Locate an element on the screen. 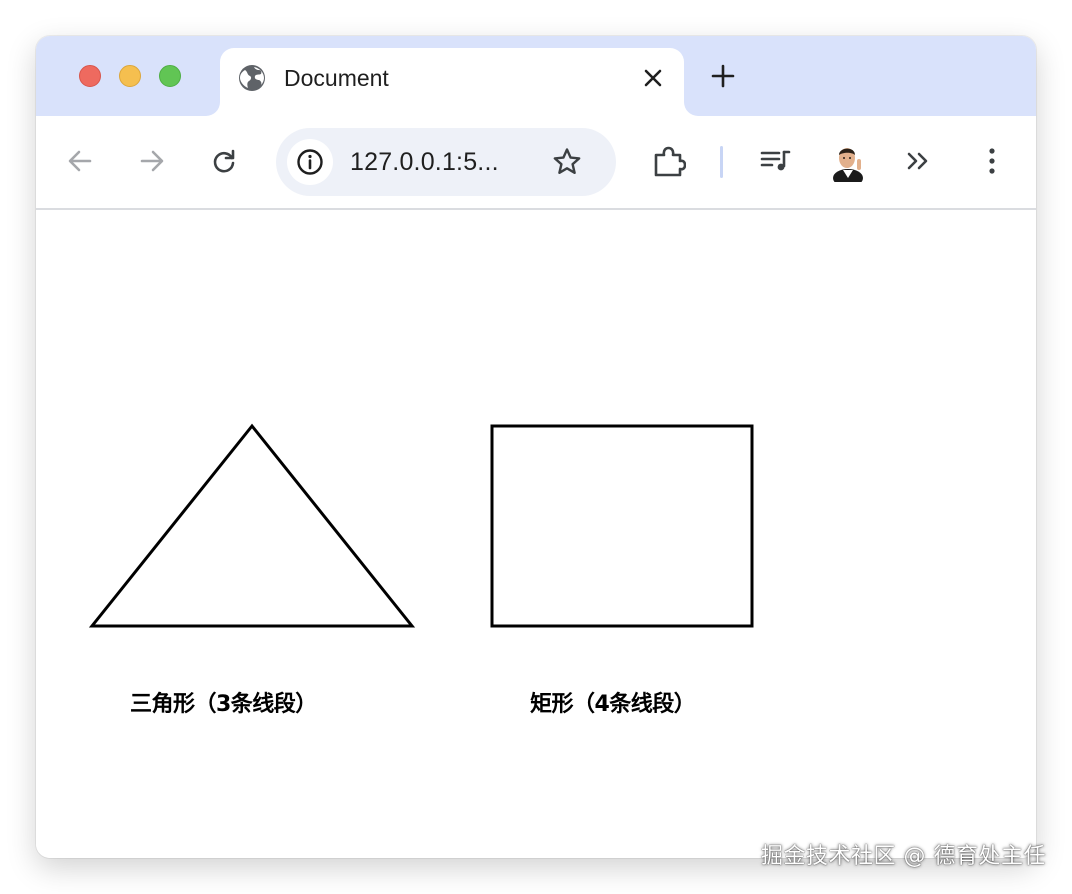 The height and width of the screenshot is (894, 1072). puzzle-icon is located at coordinates (669, 161).